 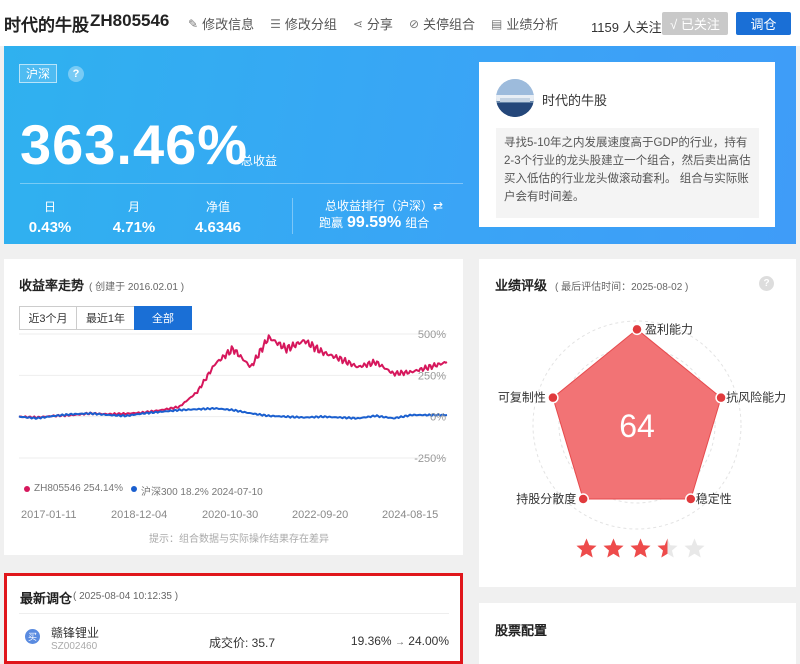 I want to click on holdings-panel: 股票配置, so click(x=637, y=633).